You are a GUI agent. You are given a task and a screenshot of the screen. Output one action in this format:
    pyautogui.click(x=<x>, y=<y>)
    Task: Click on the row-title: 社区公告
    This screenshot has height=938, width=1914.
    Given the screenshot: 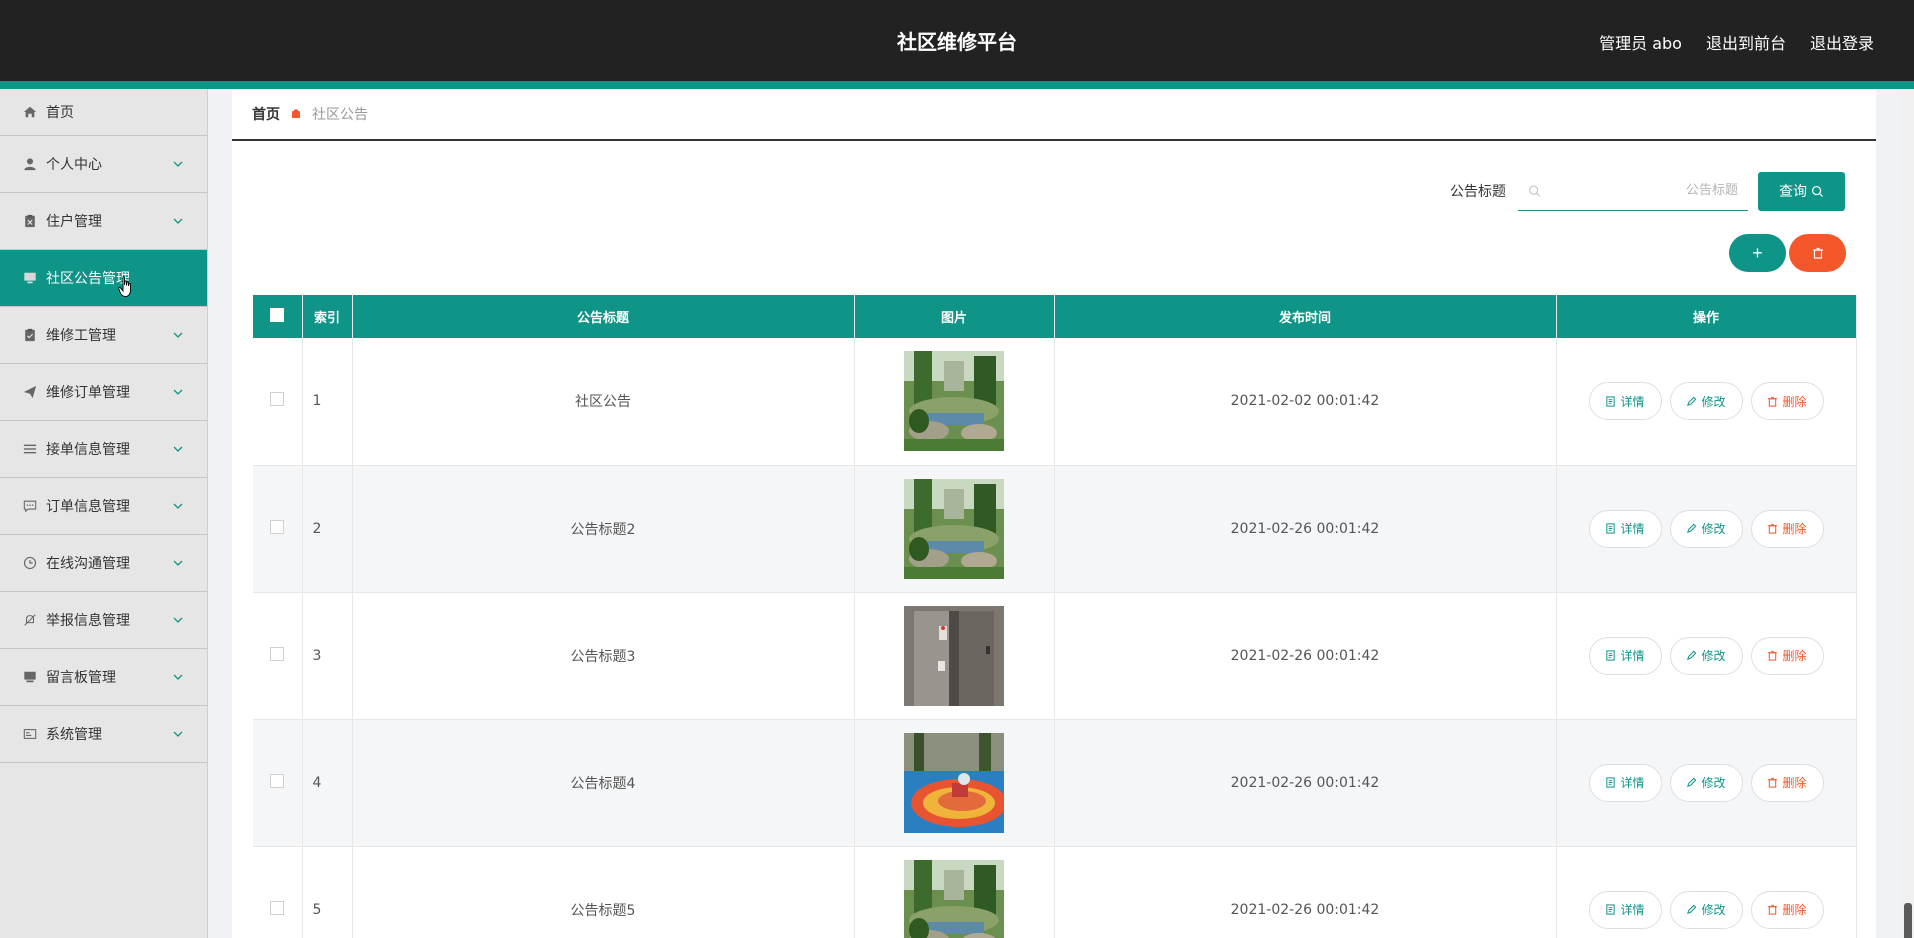 What is the action you would take?
    pyautogui.click(x=603, y=402)
    